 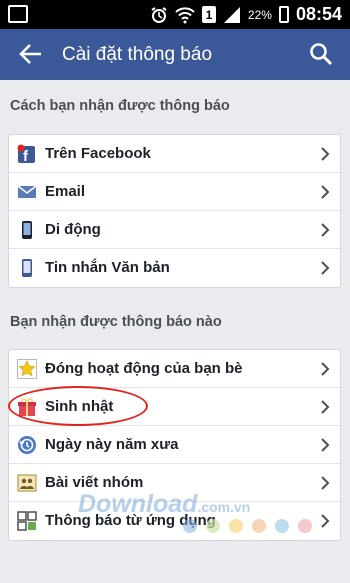 What do you see at coordinates (259, 14) in the screenshot?
I see `battery-percentage: 22%` at bounding box center [259, 14].